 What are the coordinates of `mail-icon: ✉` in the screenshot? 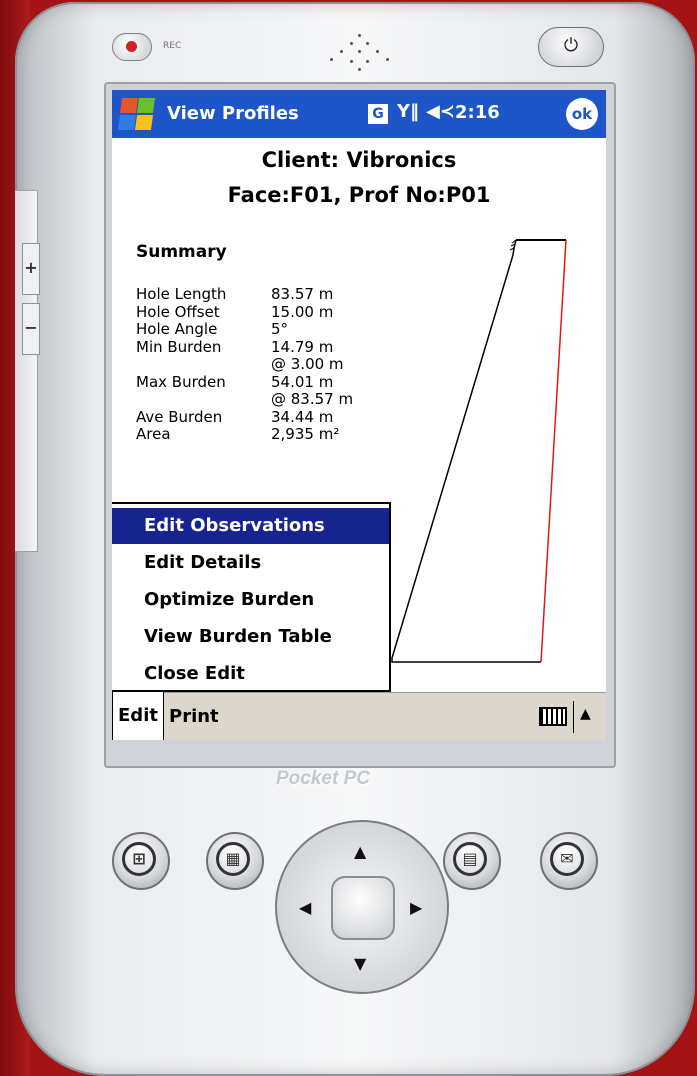 It's located at (567, 859).